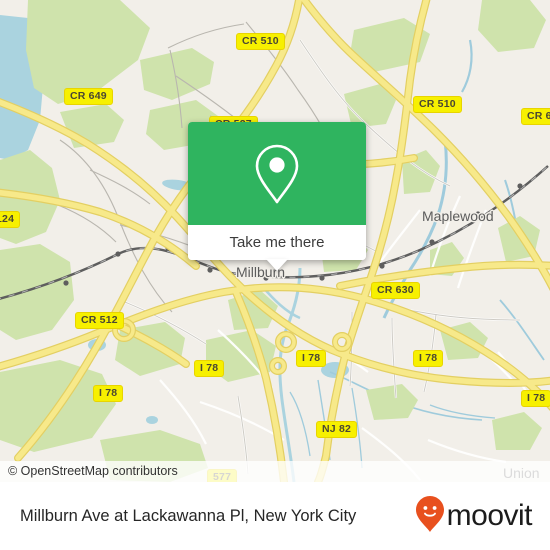  I want to click on road-shield-label: NJ 82, so click(337, 429).